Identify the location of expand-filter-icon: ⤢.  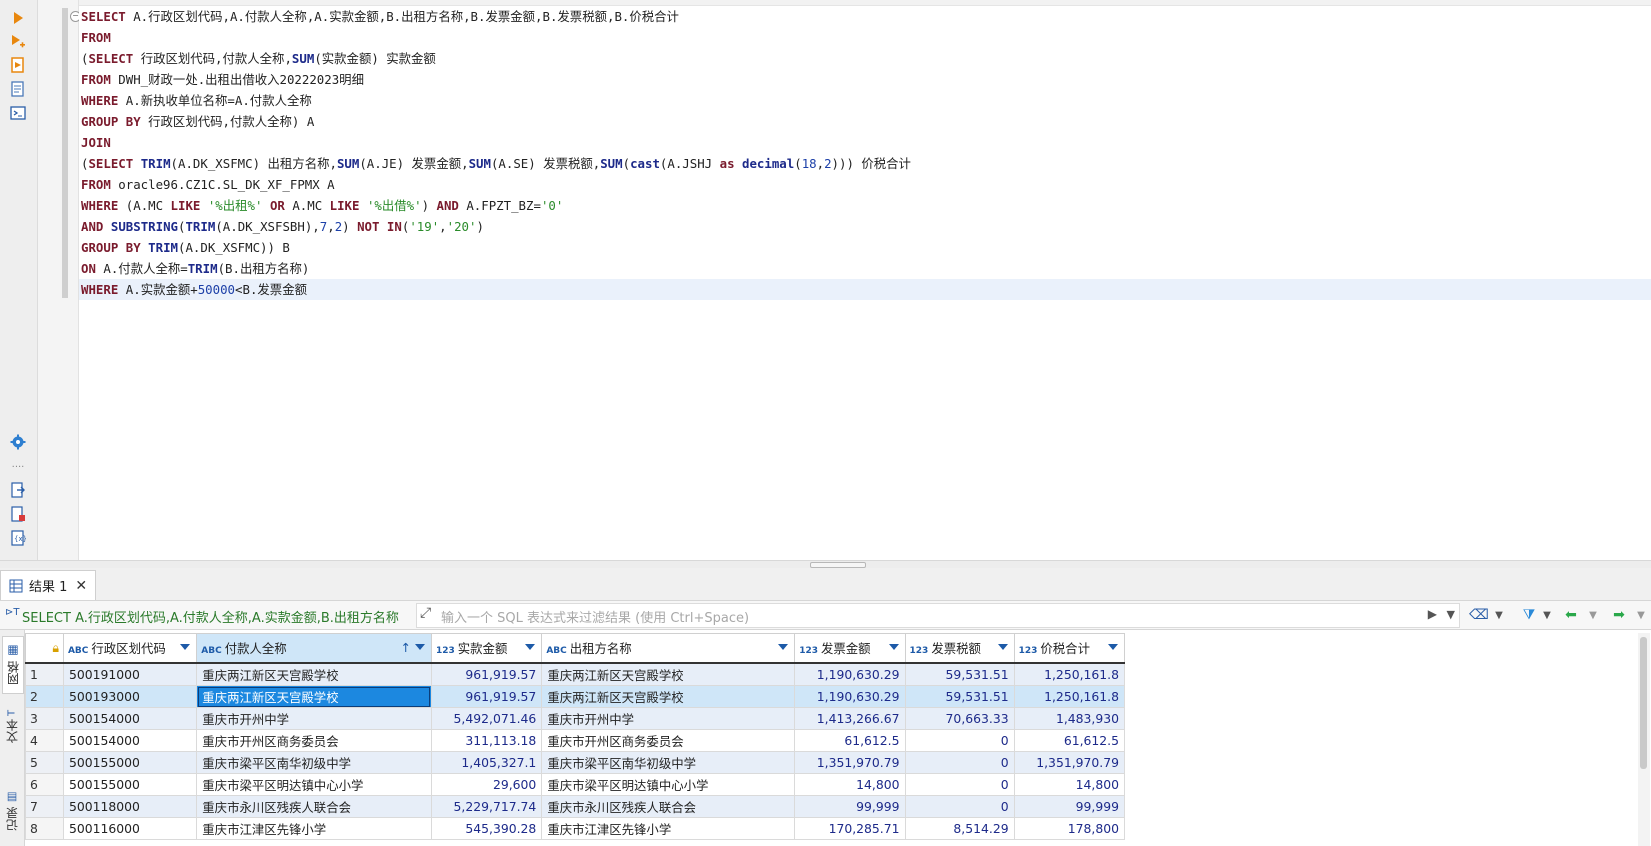
(425, 613).